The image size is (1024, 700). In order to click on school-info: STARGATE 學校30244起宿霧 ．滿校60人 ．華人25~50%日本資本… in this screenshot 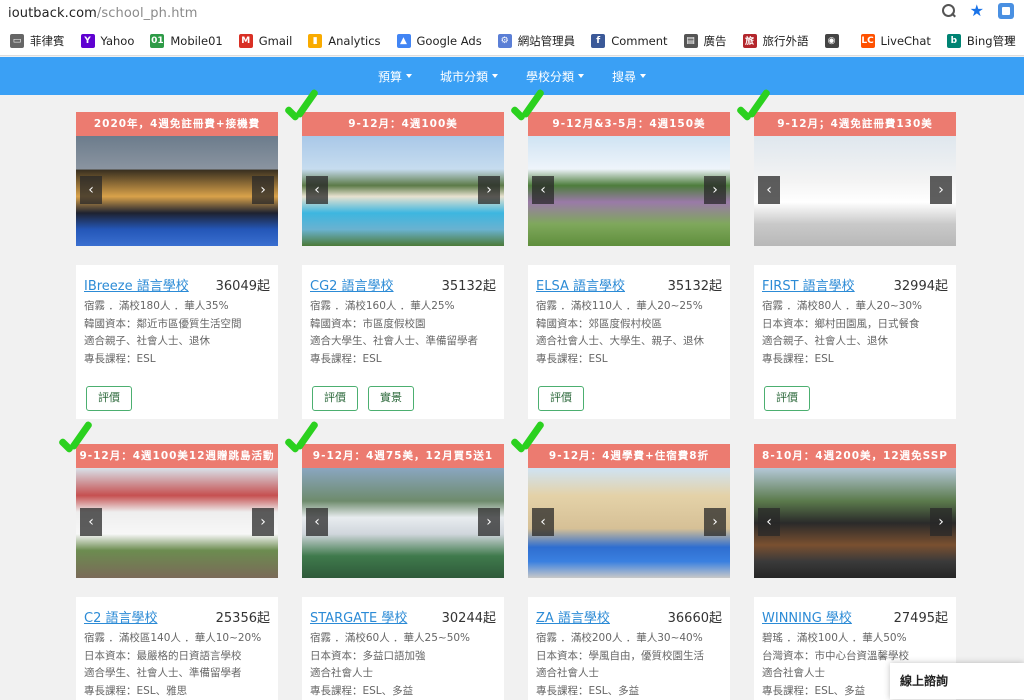, I will do `click(403, 648)`.